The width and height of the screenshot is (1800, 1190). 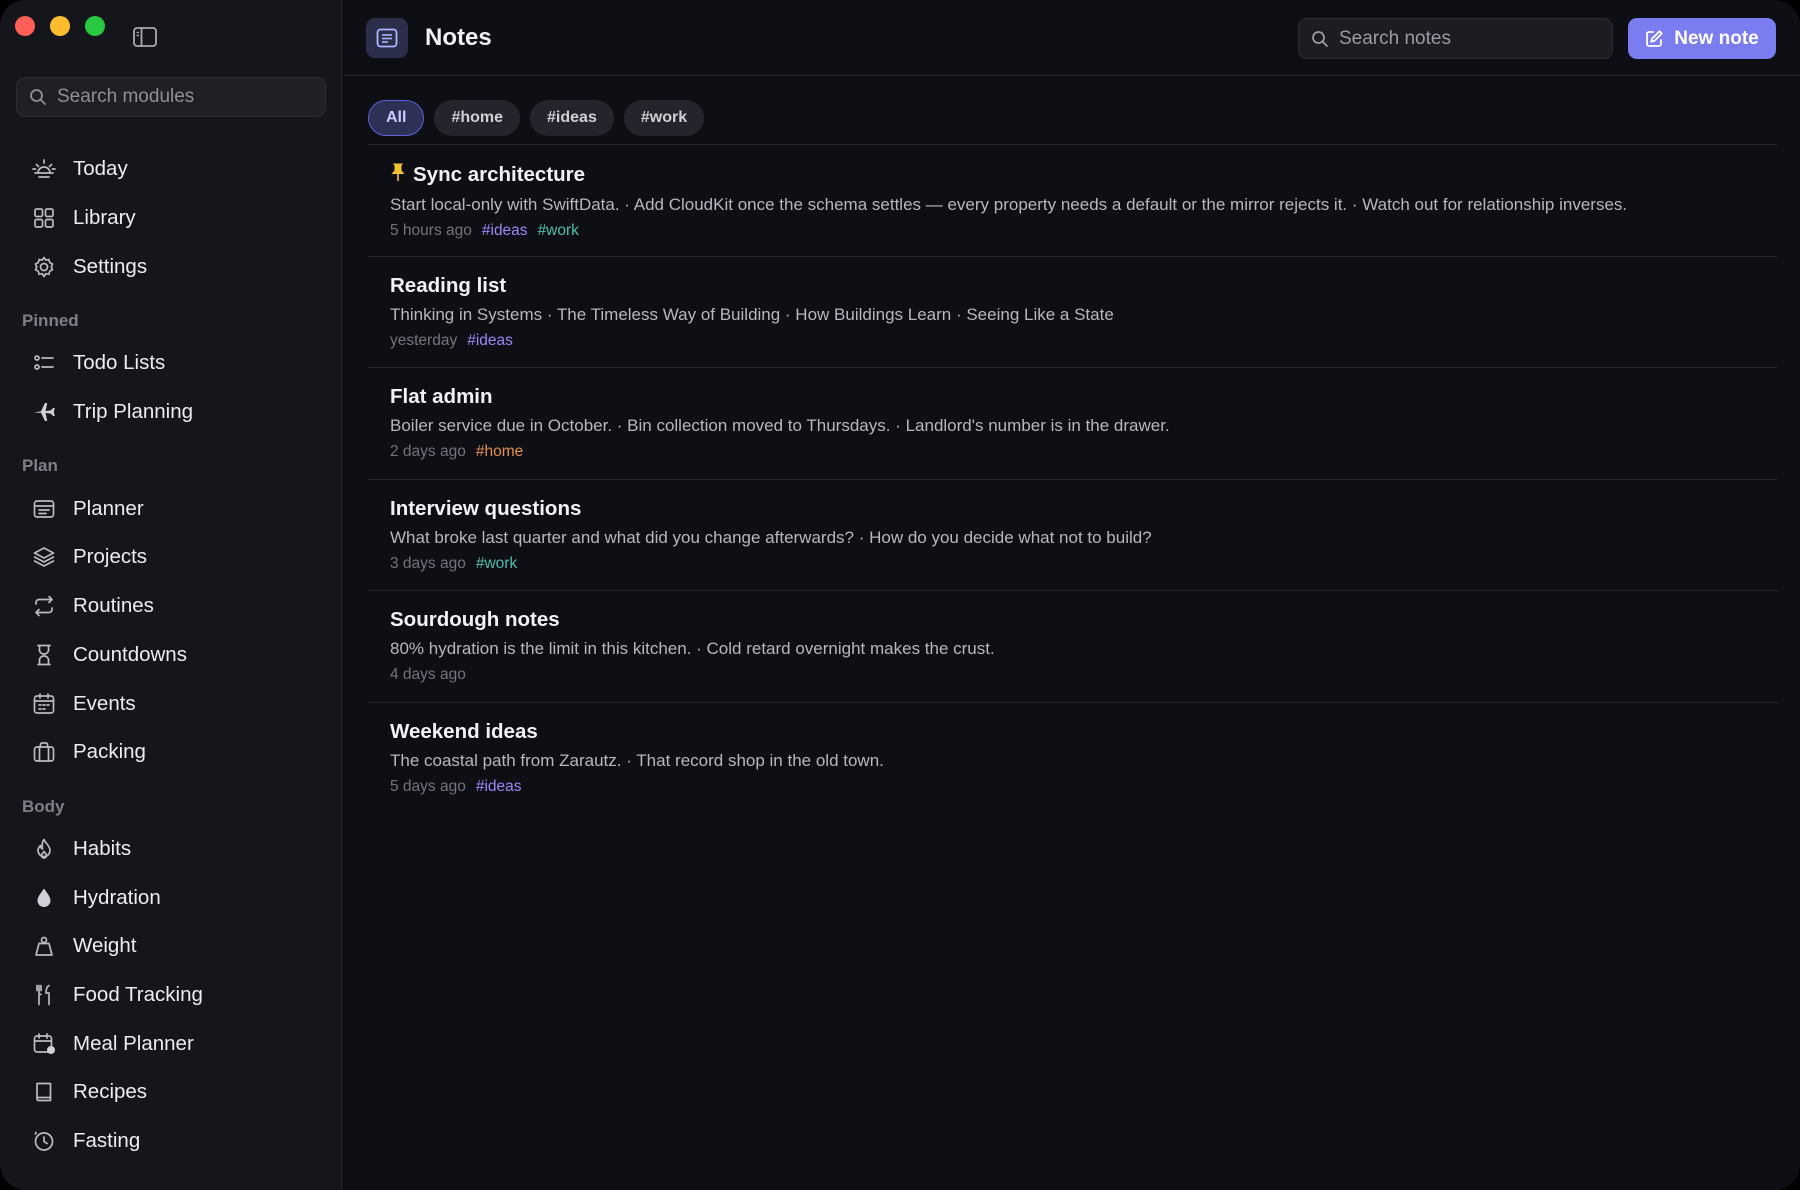 What do you see at coordinates (1469, 38) in the screenshot?
I see `notes-search-input` at bounding box center [1469, 38].